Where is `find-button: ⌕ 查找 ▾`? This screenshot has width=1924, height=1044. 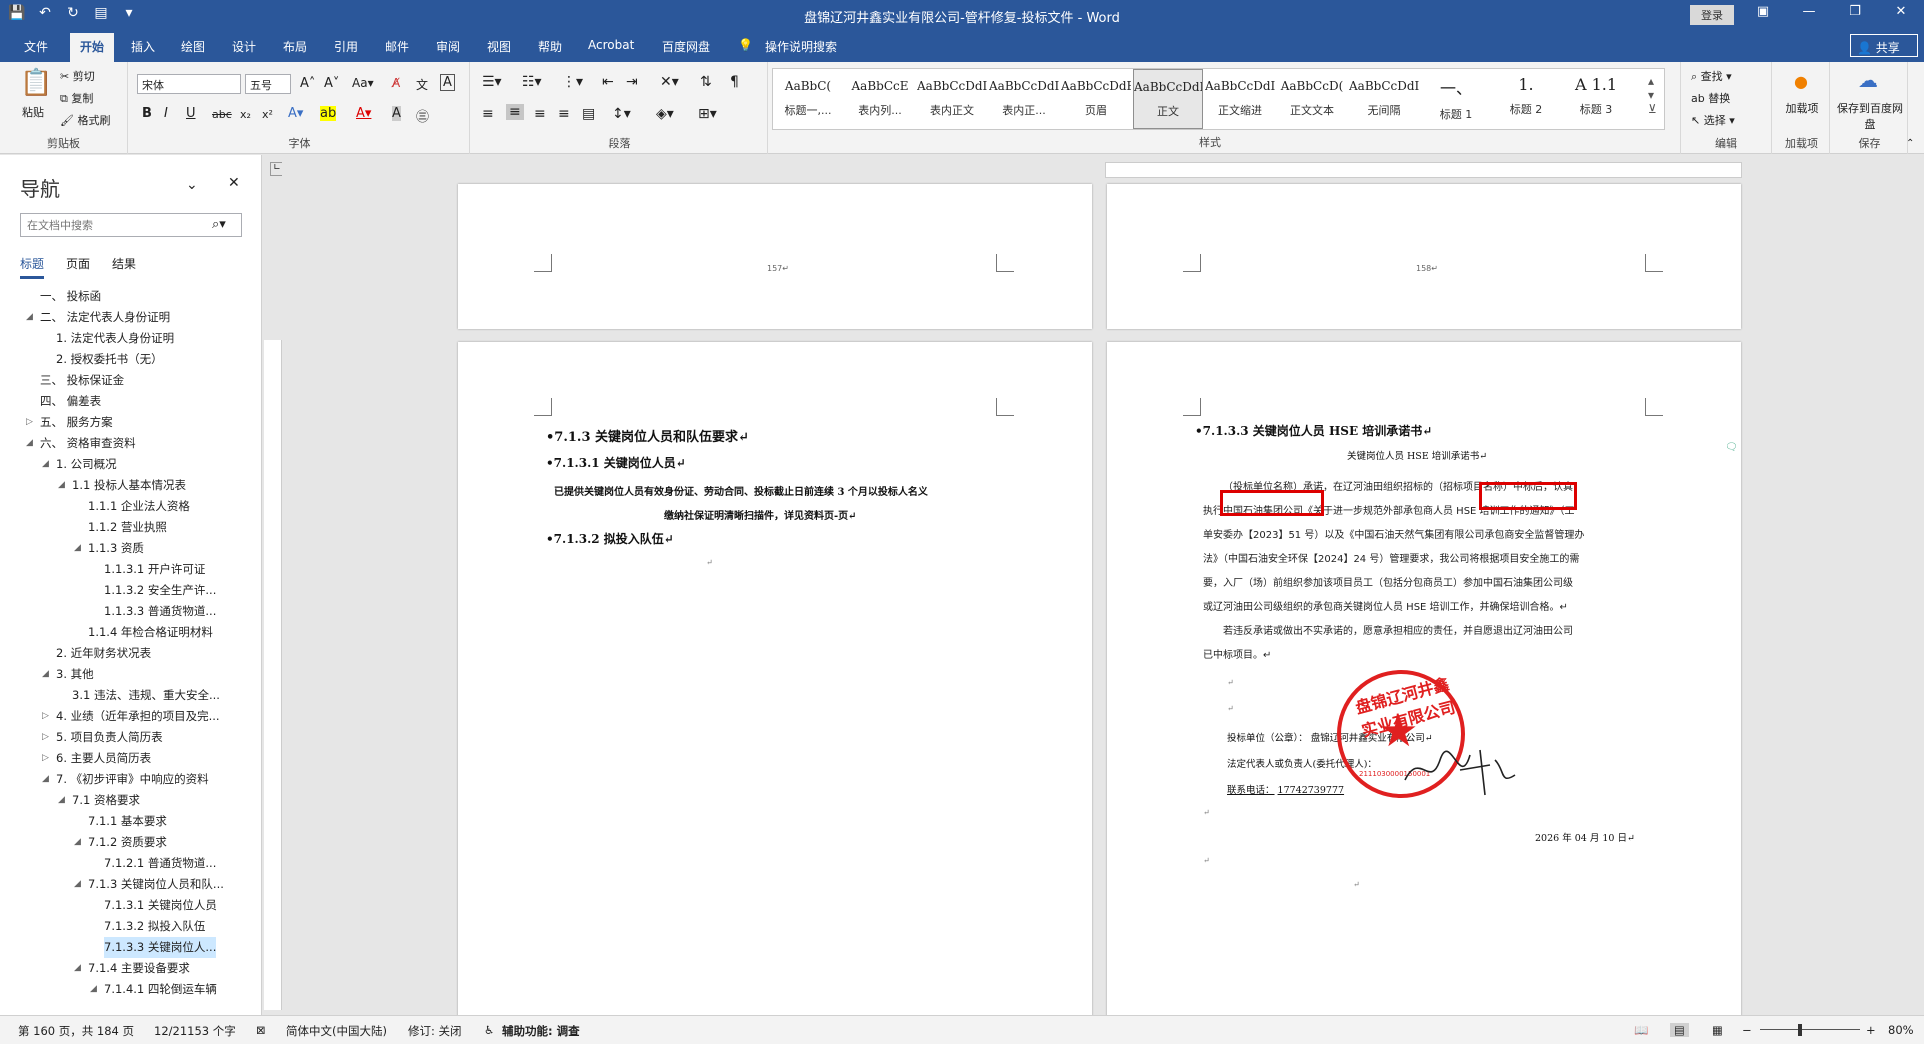 find-button: ⌕ 查找 ▾ is located at coordinates (1711, 76).